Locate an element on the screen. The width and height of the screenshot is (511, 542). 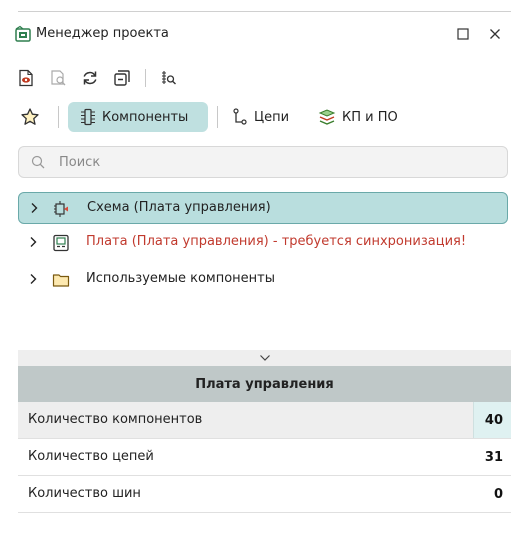
tree-item-label: Используемые компоненты is located at coordinates (181, 278).